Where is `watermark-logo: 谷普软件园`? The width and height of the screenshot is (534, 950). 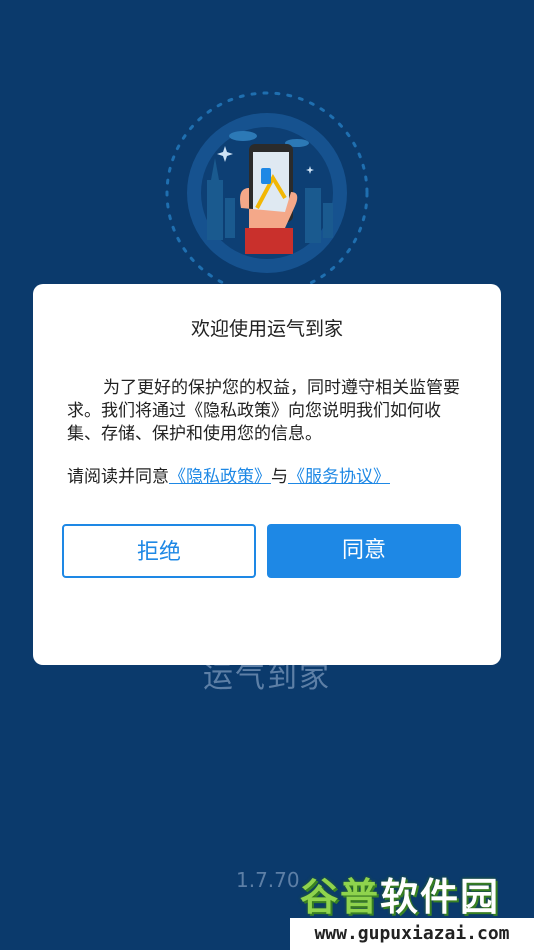
watermark-logo: 谷普软件园 is located at coordinates (400, 893).